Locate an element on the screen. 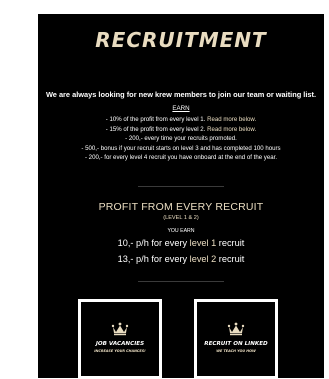 The image size is (329, 379). profit-title: PROFIT FROM EVERY RECRUIT is located at coordinates (181, 207).